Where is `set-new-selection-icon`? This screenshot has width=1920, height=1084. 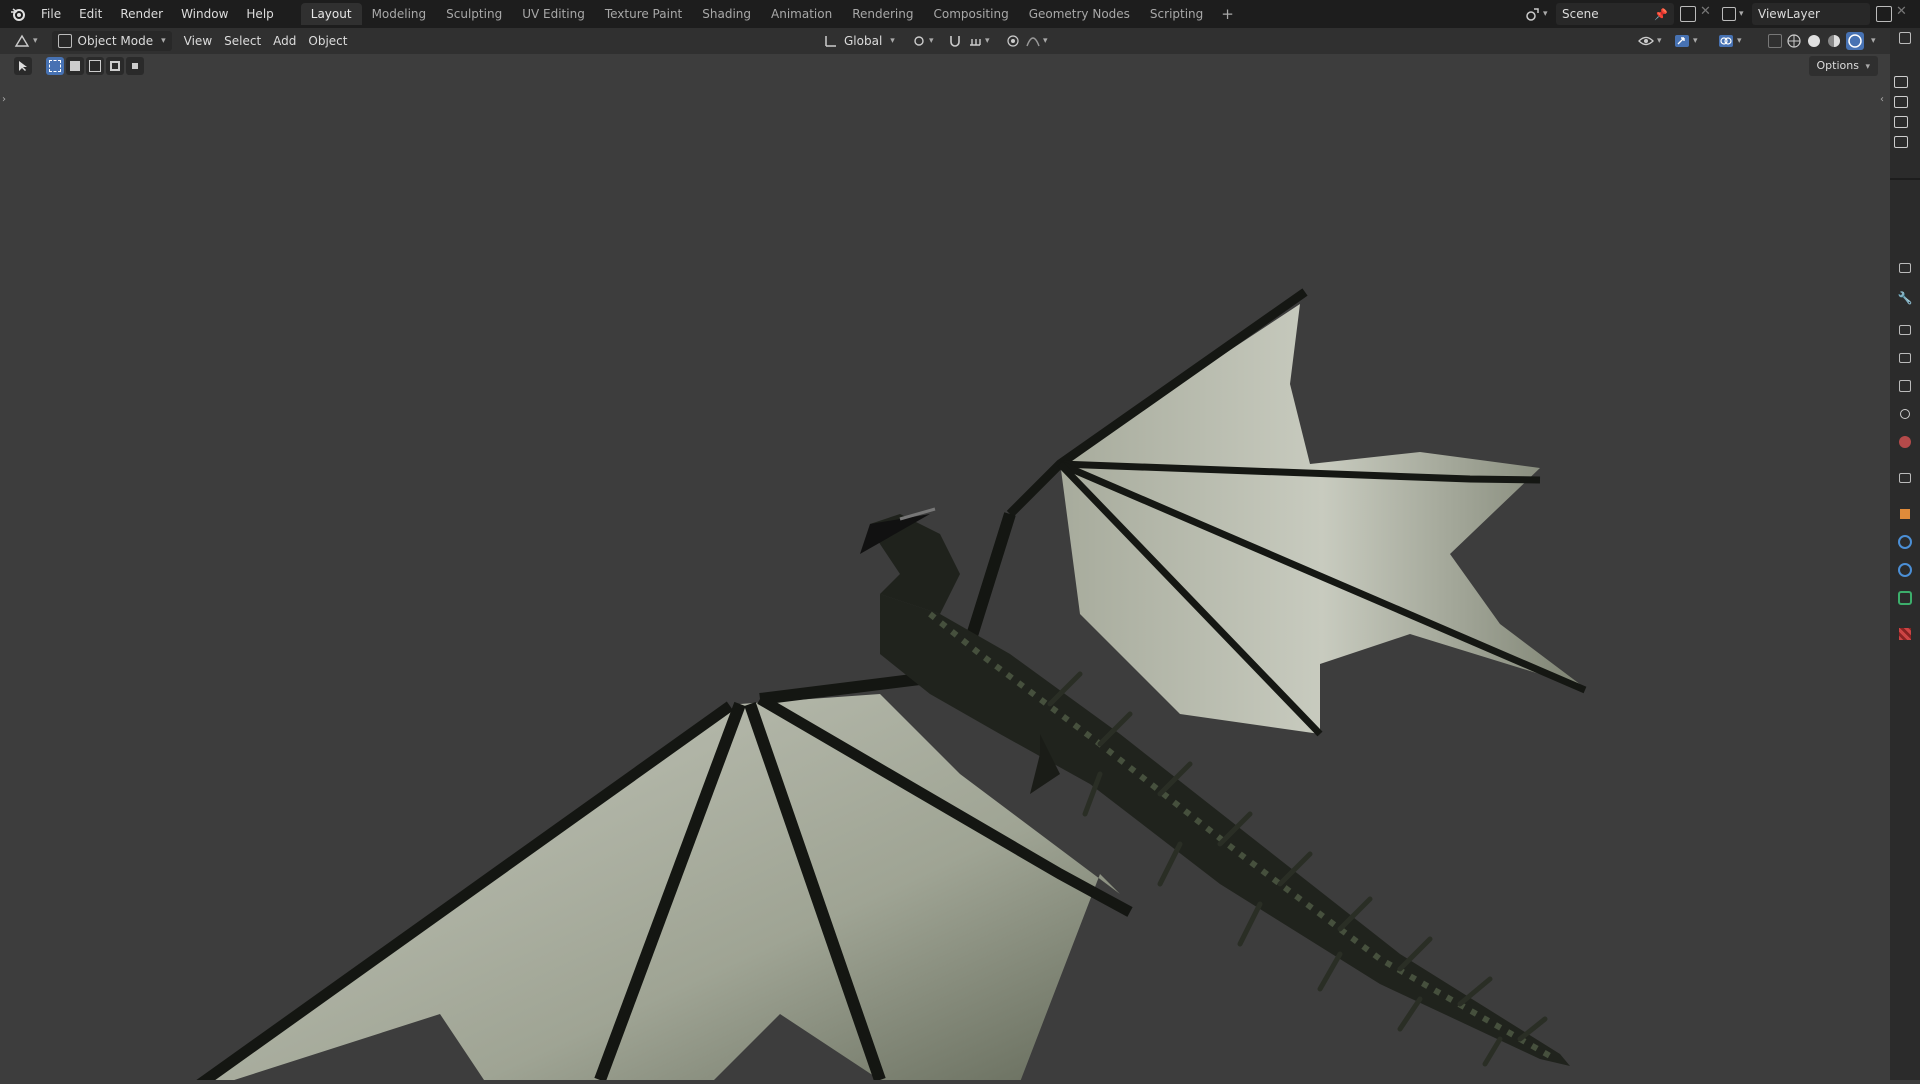
set-new-selection-icon is located at coordinates (55, 66).